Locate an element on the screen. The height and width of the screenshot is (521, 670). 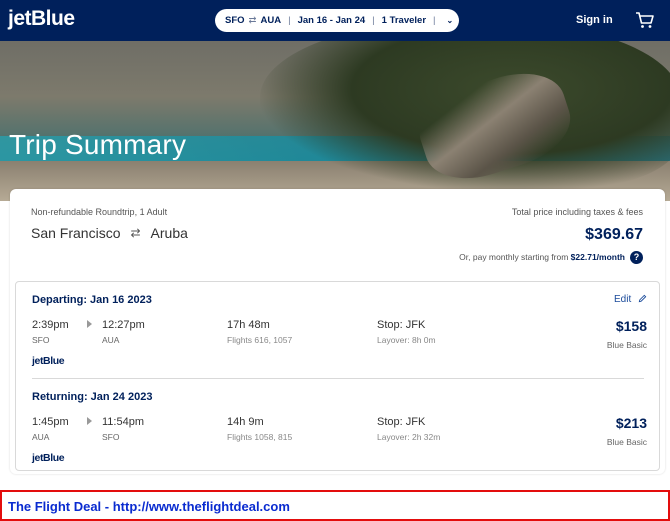
total-price-label: Total price including taxes & fees is located at coordinates (577, 212).